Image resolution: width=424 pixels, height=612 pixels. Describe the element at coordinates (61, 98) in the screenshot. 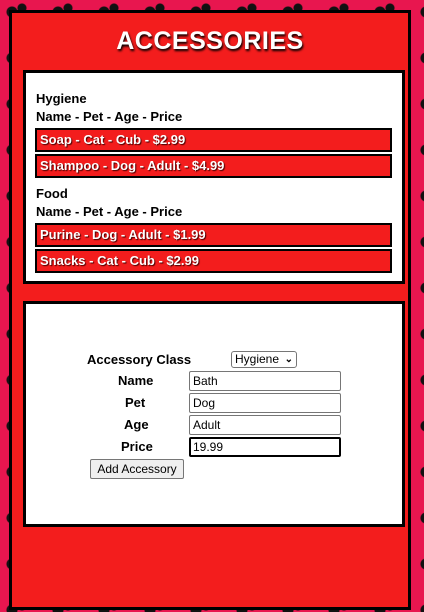

I see `category-title-hygiene: Hygiene` at that location.